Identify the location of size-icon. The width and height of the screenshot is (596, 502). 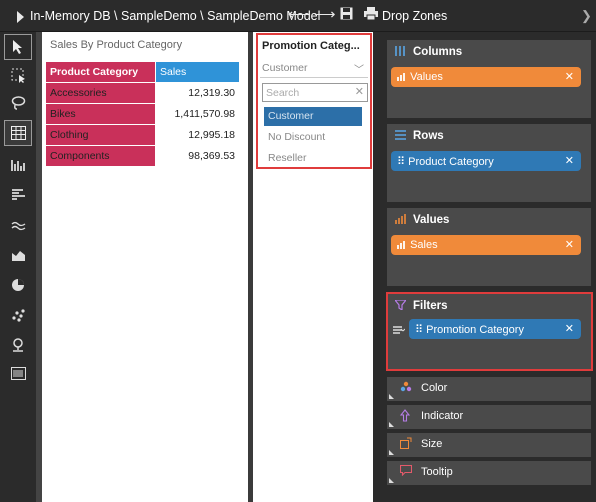
(406, 444).